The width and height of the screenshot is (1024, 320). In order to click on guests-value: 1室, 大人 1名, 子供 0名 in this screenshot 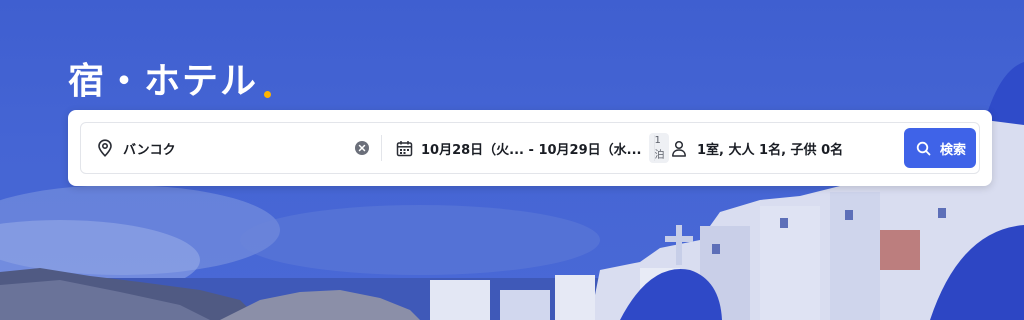, I will do `click(770, 150)`.